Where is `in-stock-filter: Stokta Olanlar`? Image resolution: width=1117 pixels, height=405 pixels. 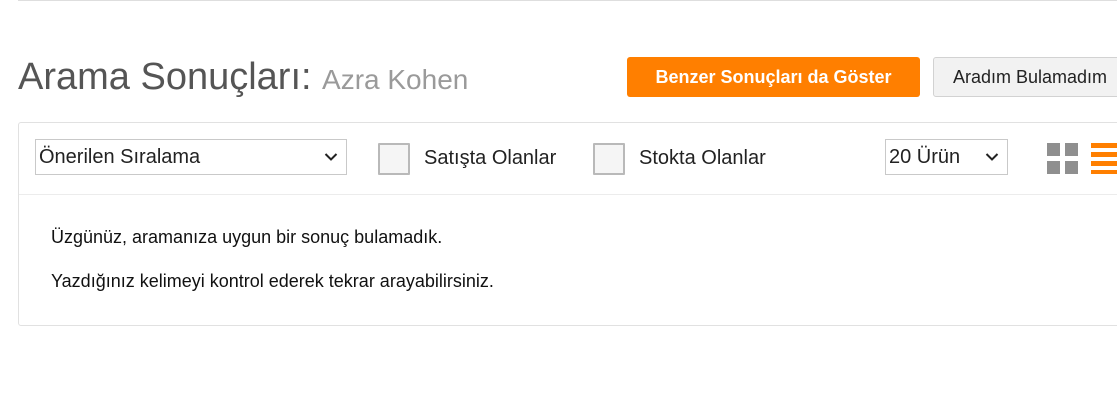
in-stock-filter: Stokta Olanlar is located at coordinates (679, 158).